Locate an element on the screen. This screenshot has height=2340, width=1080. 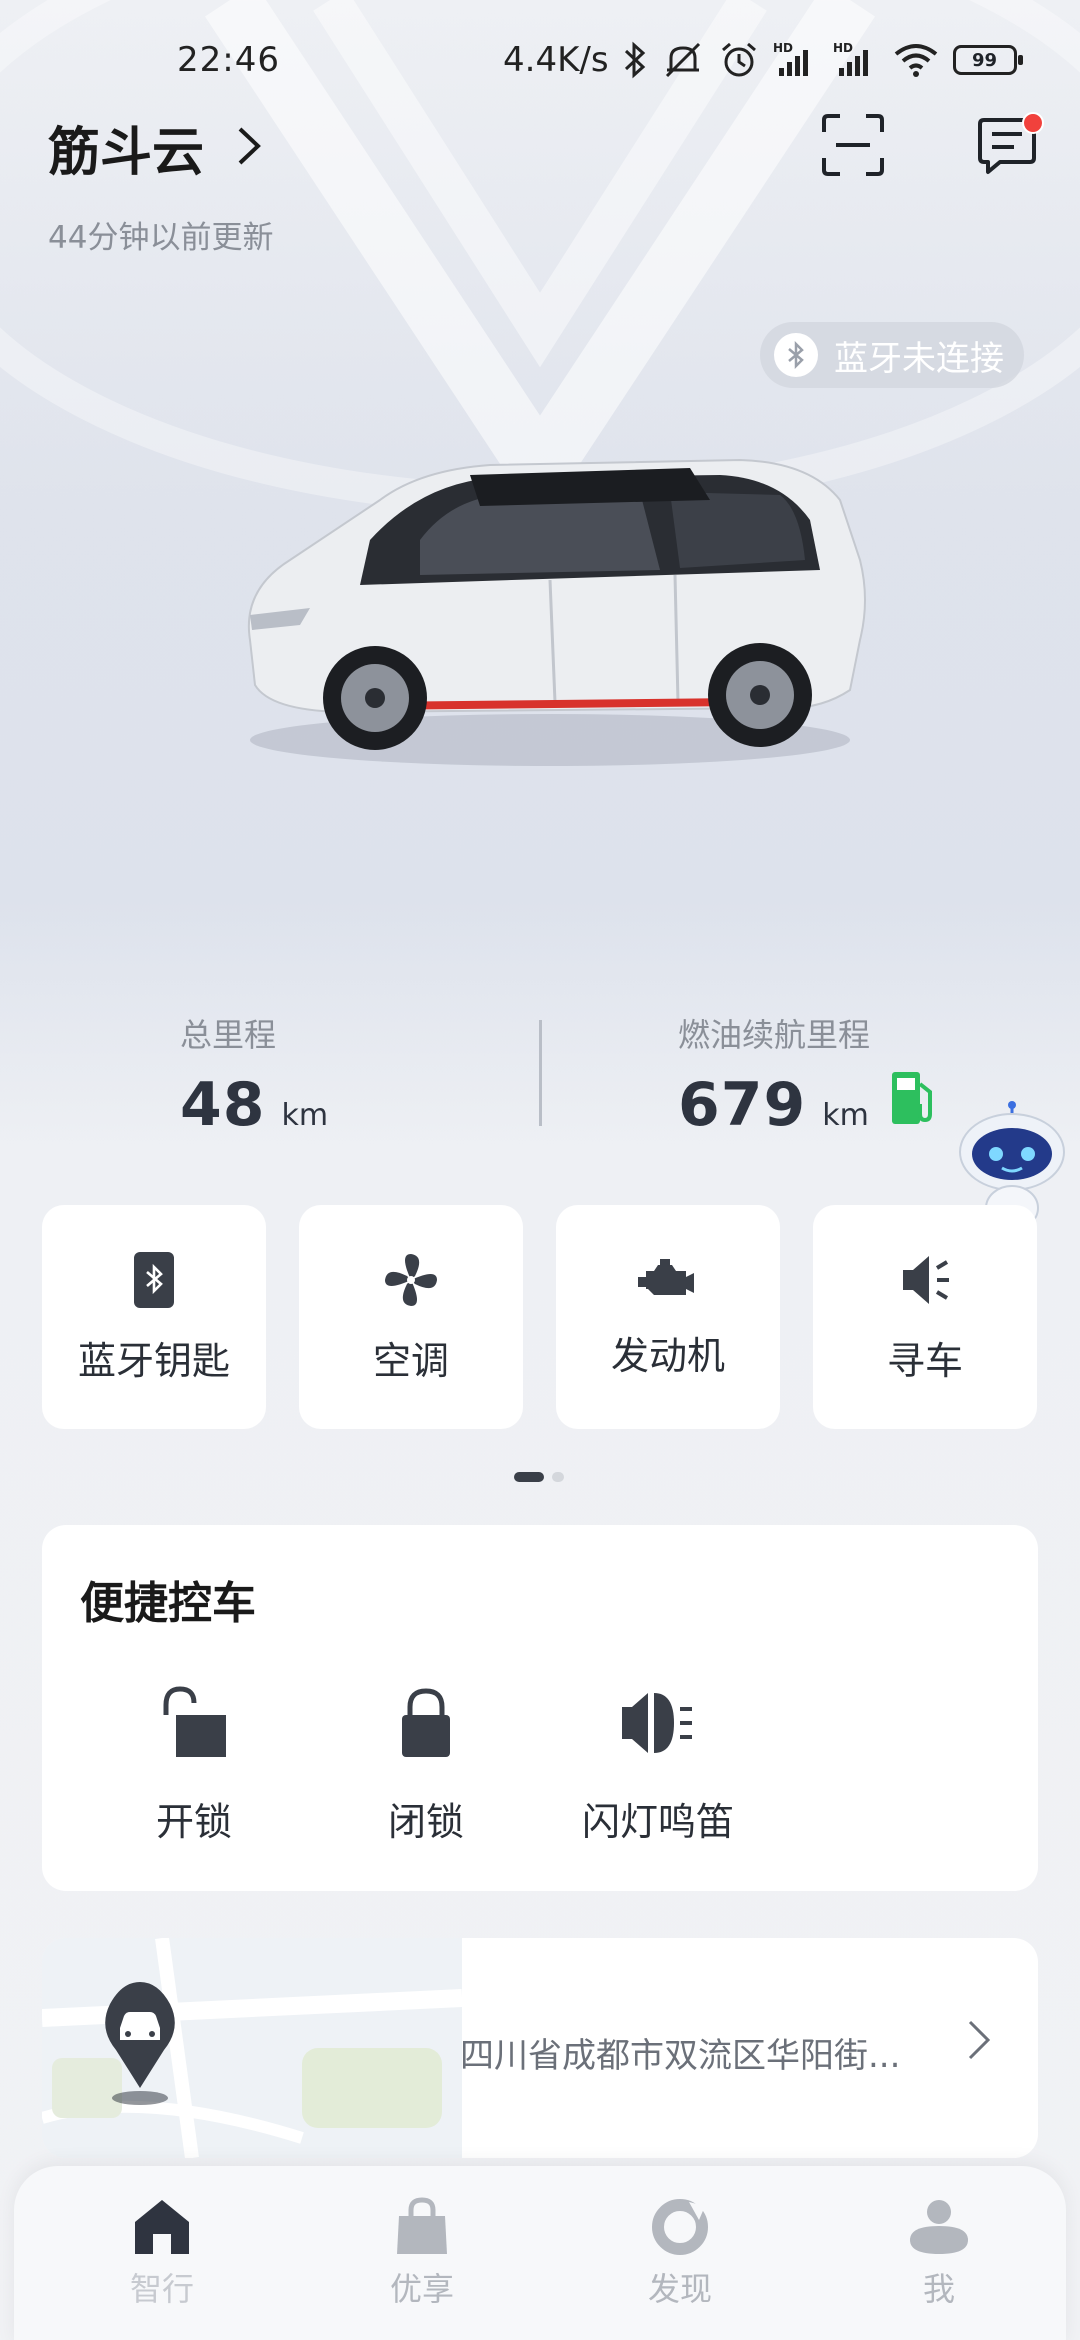
bluetooth-status-chip: 蓝牙未连接 is located at coordinates (892, 355).